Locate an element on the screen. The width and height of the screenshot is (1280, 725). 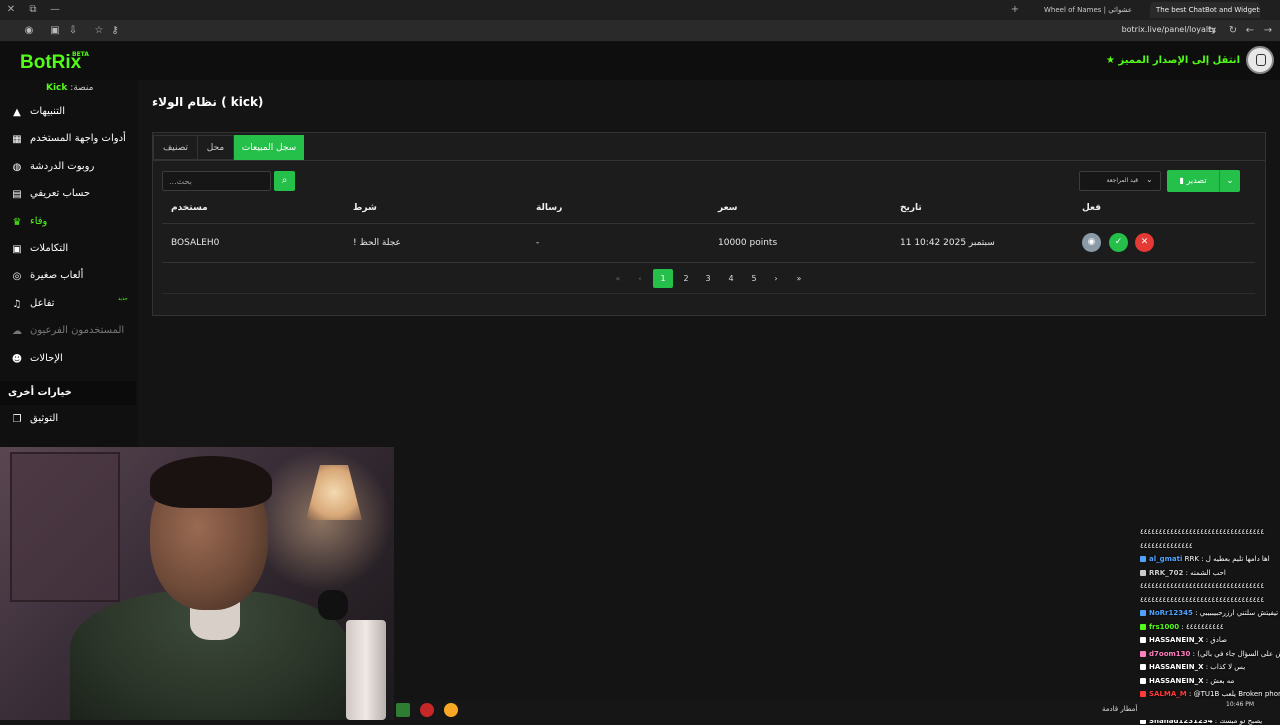
chat-username: frs1000 is located at coordinates (1164, 626).